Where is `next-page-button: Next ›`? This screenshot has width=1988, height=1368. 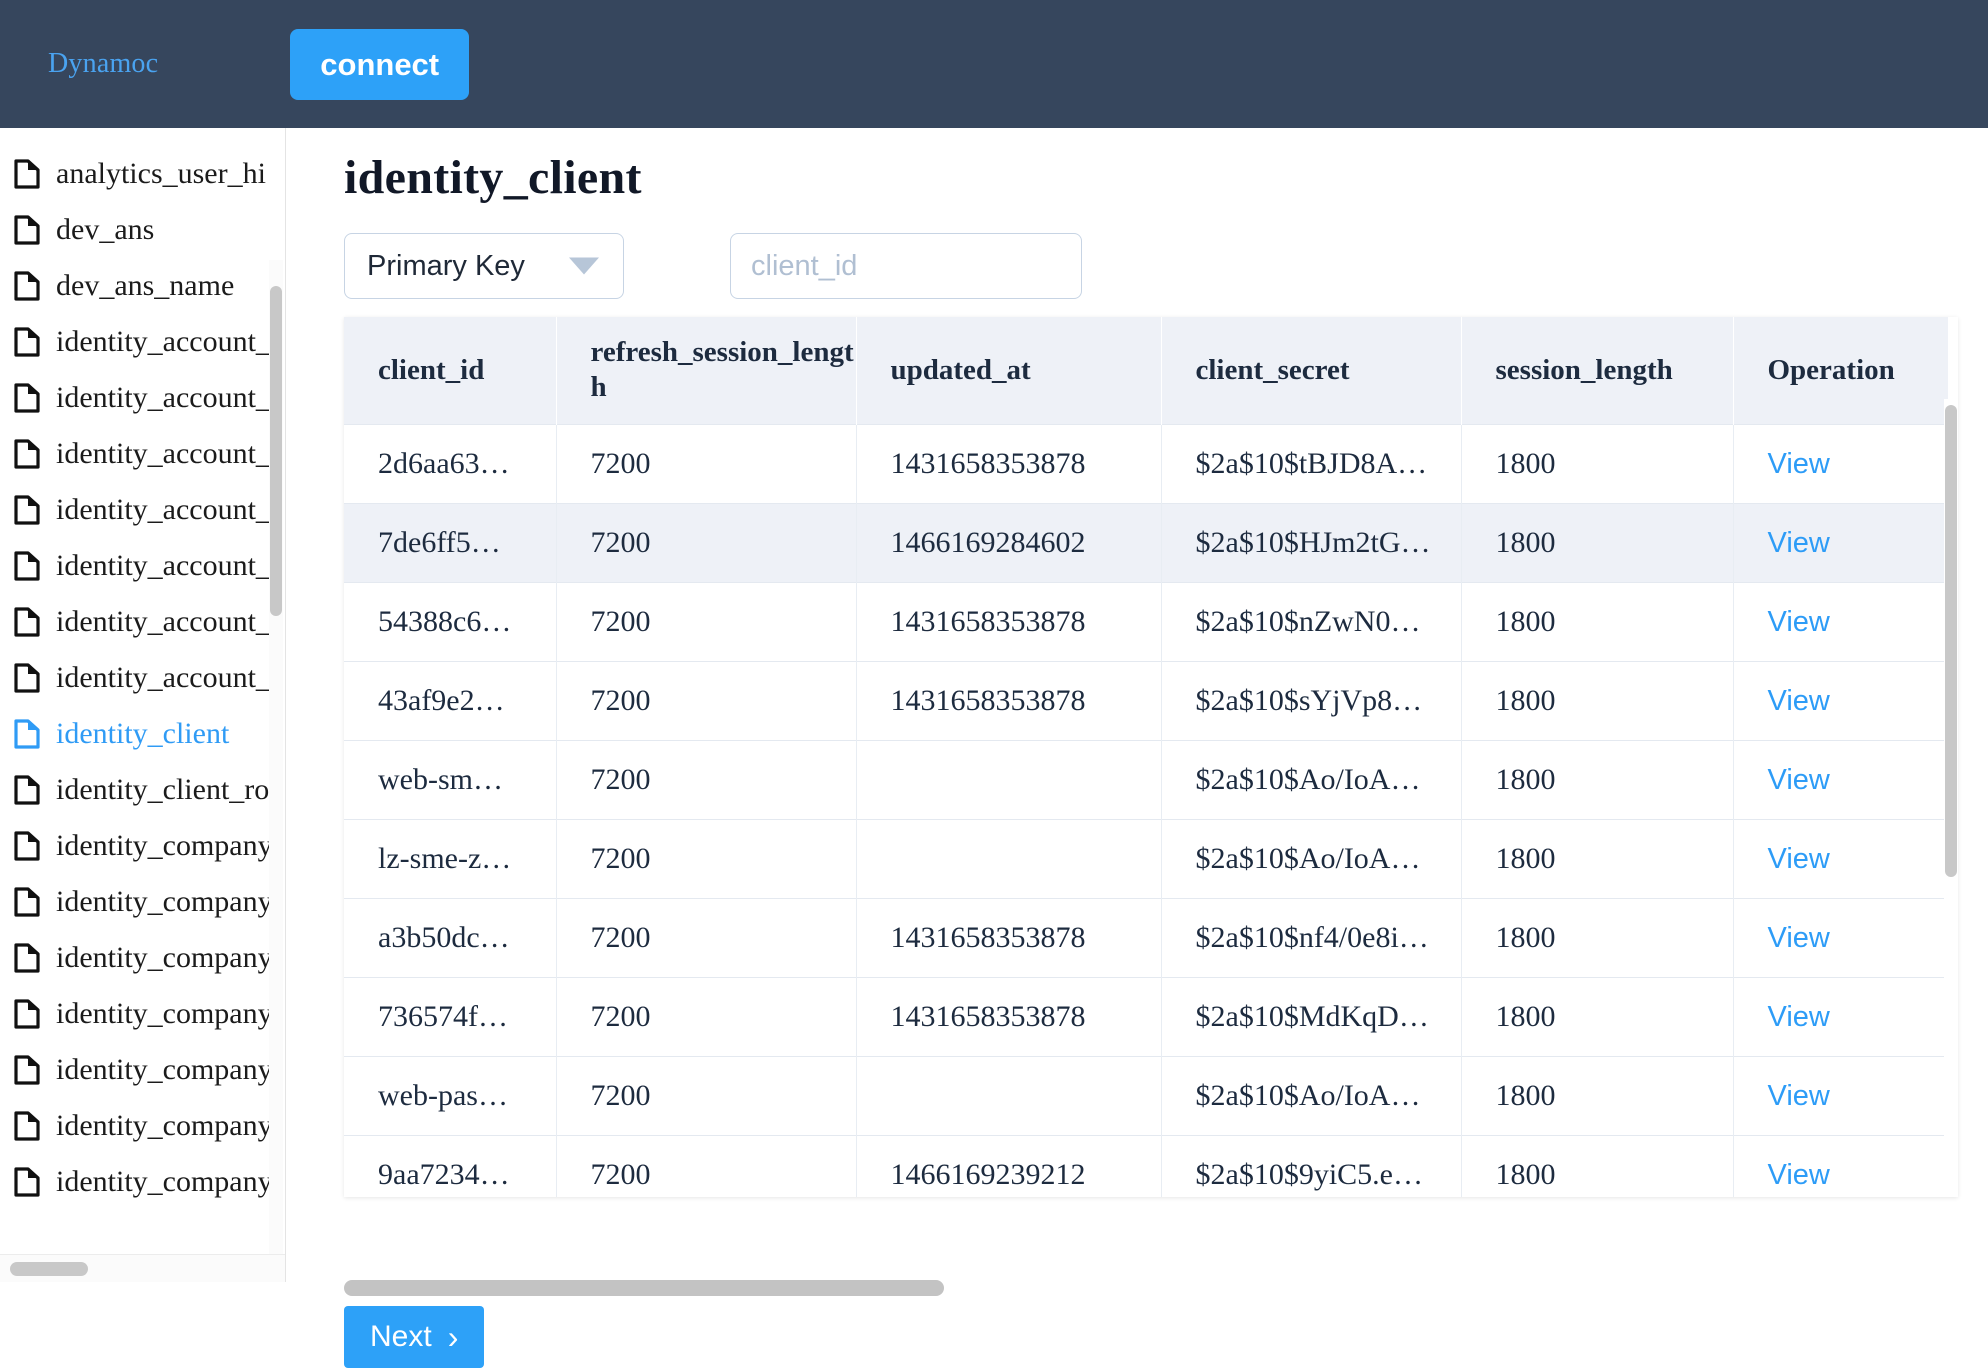 next-page-button: Next › is located at coordinates (414, 1337).